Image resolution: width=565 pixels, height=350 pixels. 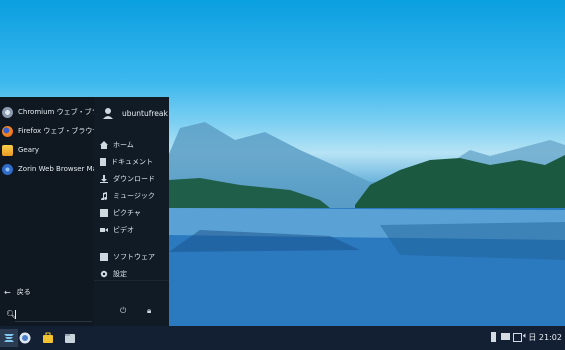 I want to click on place-pictures: ピクチャ, so click(x=120, y=213).